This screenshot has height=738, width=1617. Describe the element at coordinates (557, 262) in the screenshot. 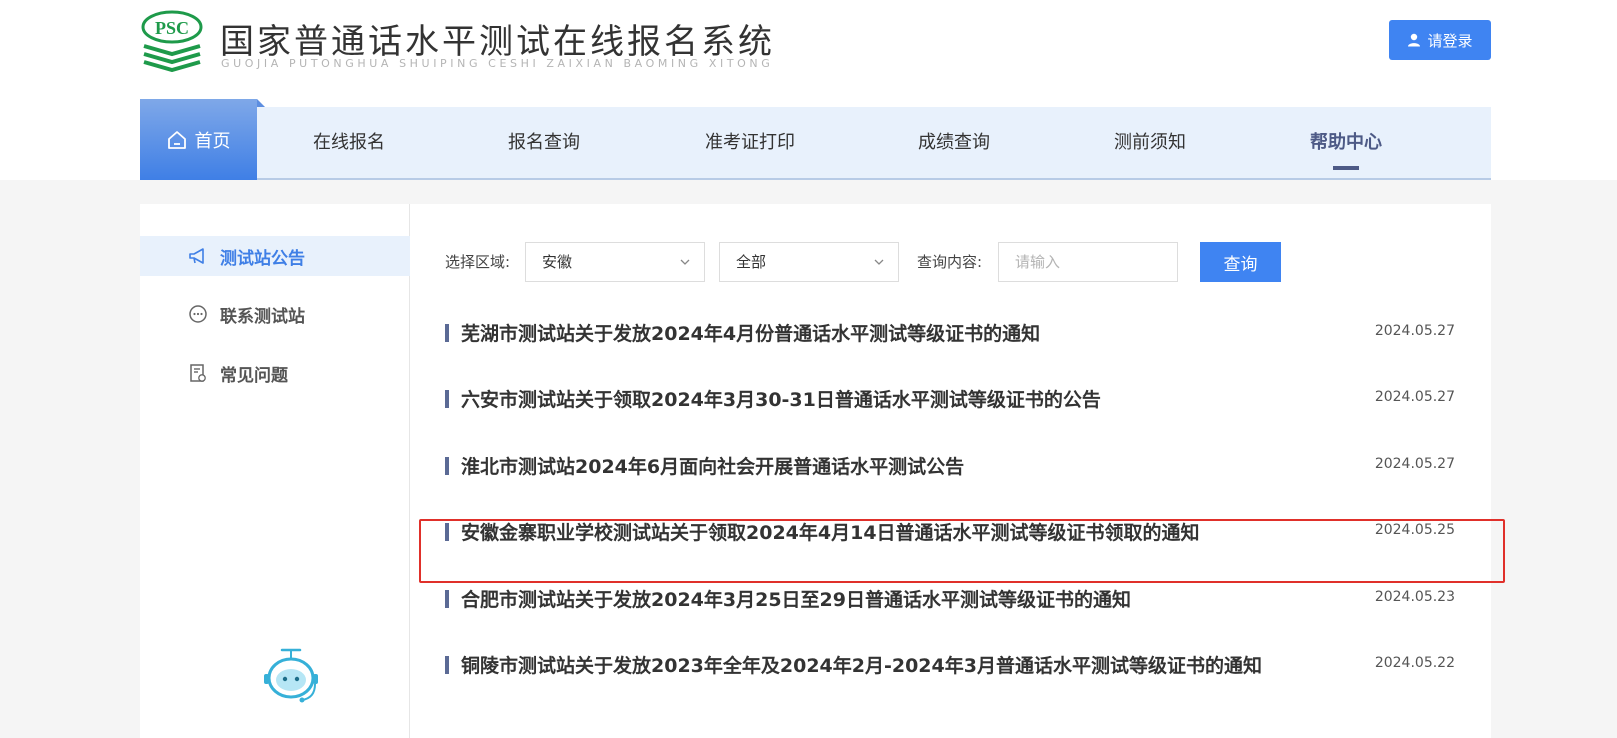

I see `region-select-value: 安徽` at that location.